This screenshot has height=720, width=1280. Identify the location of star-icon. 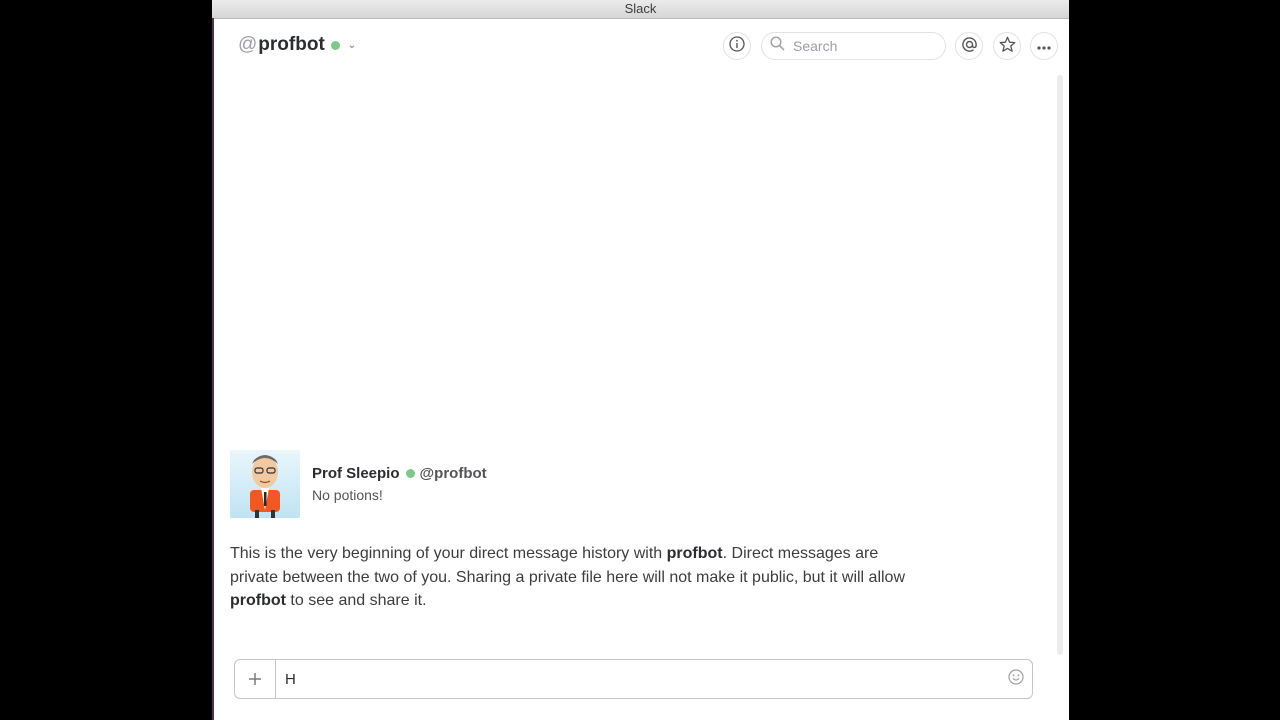
(1007, 46).